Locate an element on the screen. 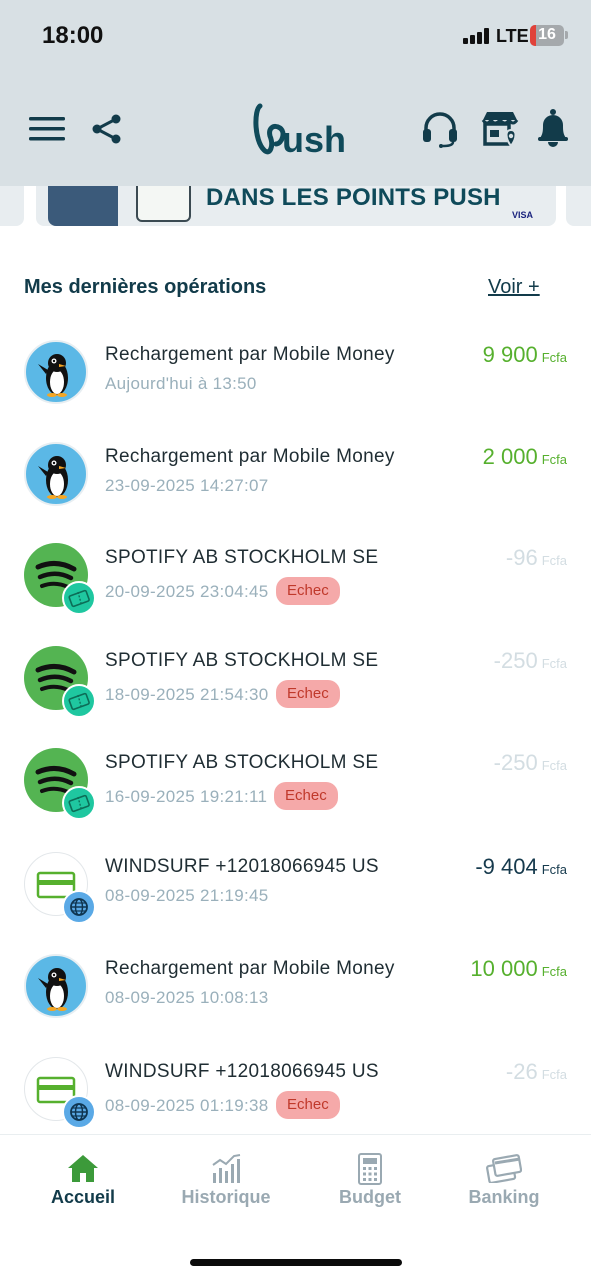  banner-next-peek is located at coordinates (578, 206).